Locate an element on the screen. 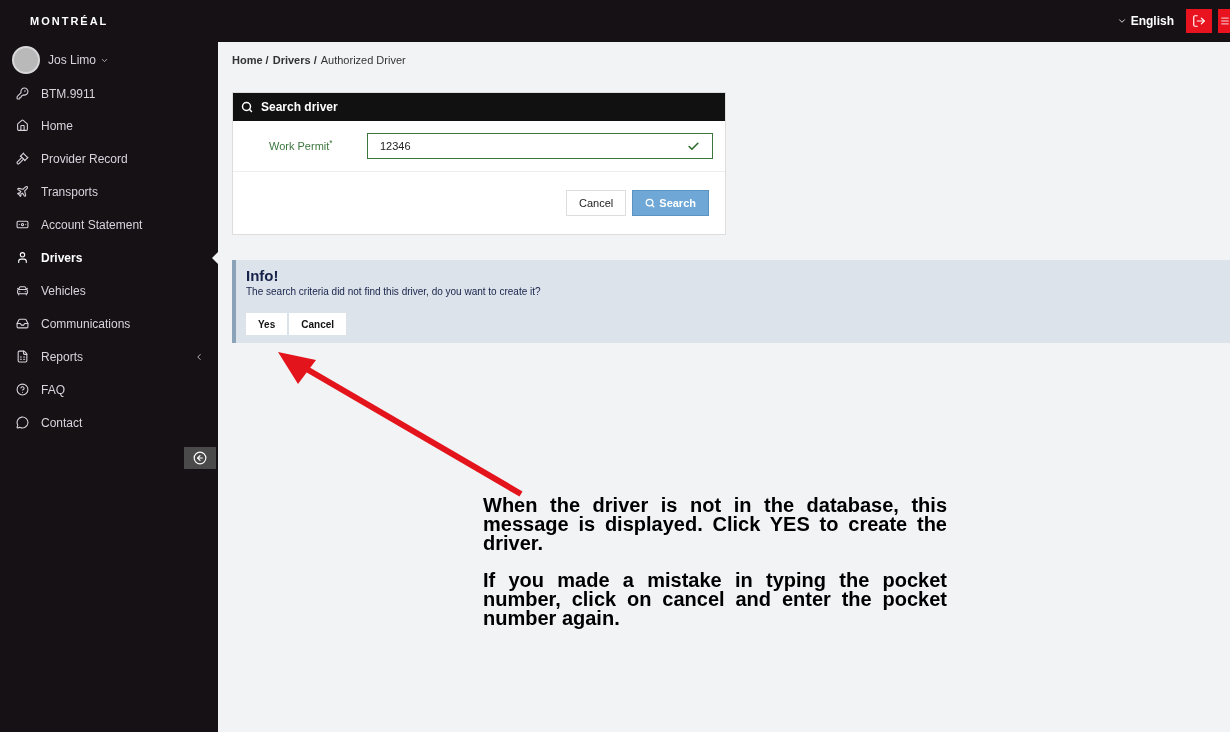 The height and width of the screenshot is (732, 1230). plane-icon is located at coordinates (22, 191).